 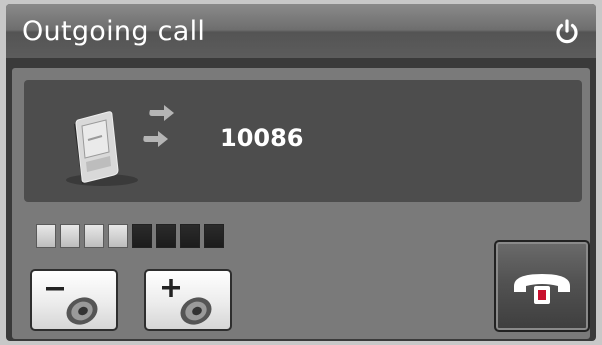 I want to click on window-title: Outgoing call, so click(x=114, y=31).